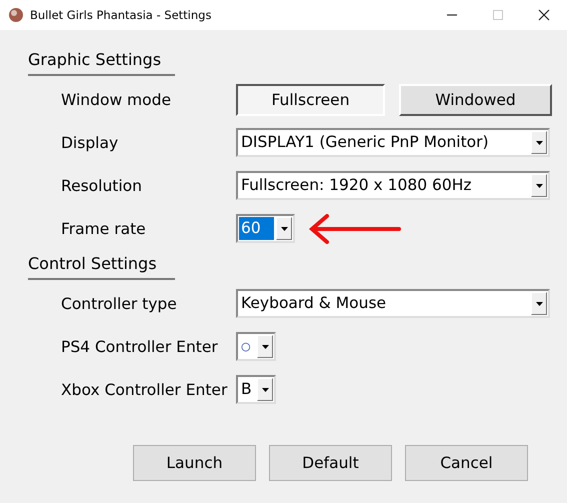 The height and width of the screenshot is (503, 567). I want to click on app-icon, so click(16, 15).